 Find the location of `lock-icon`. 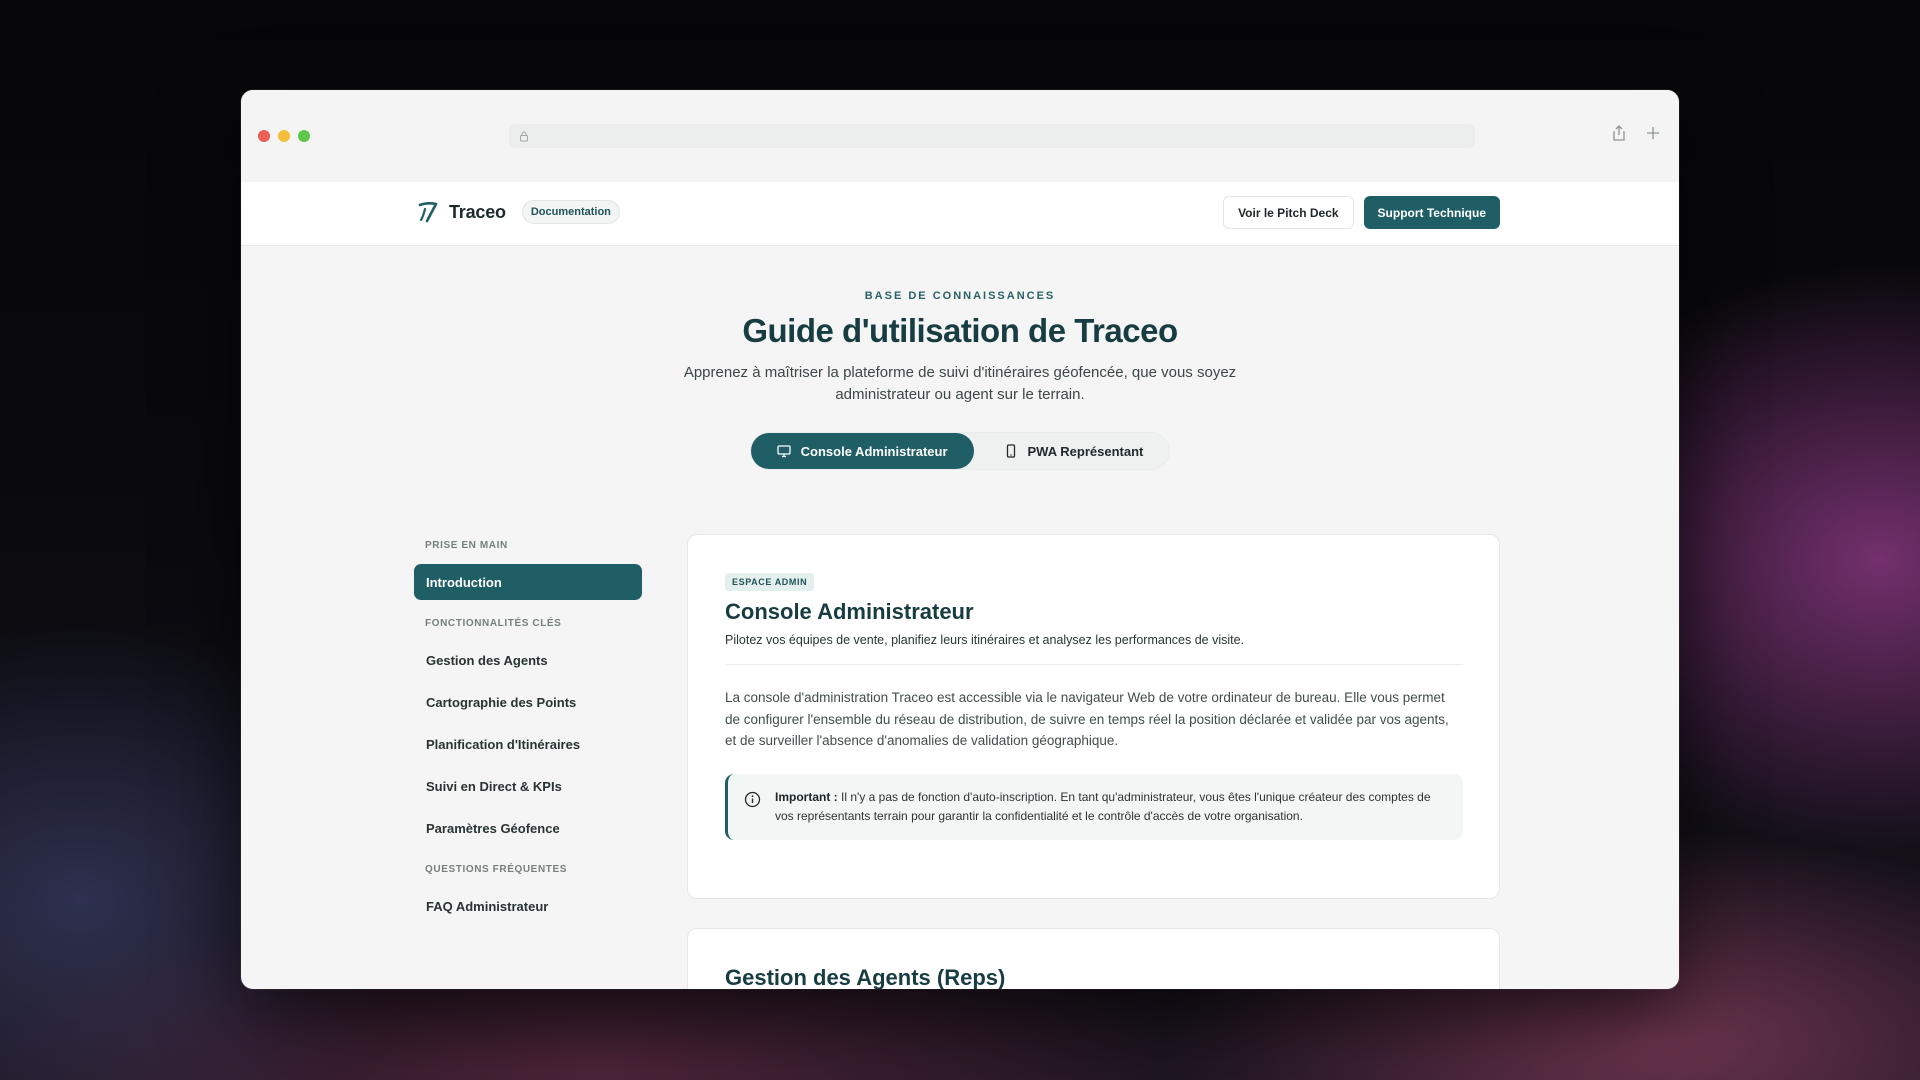

lock-icon is located at coordinates (524, 136).